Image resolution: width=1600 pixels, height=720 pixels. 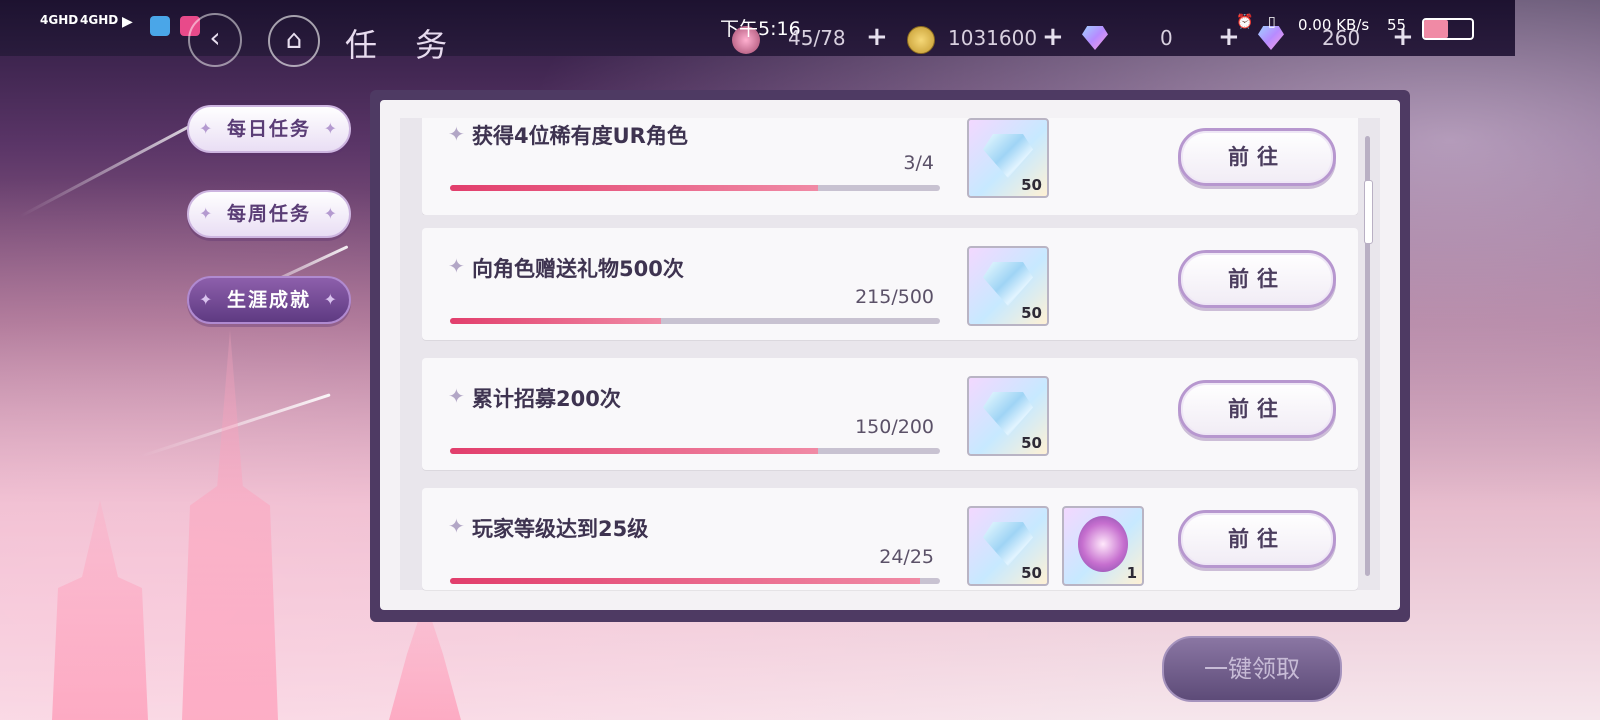 What do you see at coordinates (918, 163) in the screenshot?
I see `task-progress-text: 3/4` at bounding box center [918, 163].